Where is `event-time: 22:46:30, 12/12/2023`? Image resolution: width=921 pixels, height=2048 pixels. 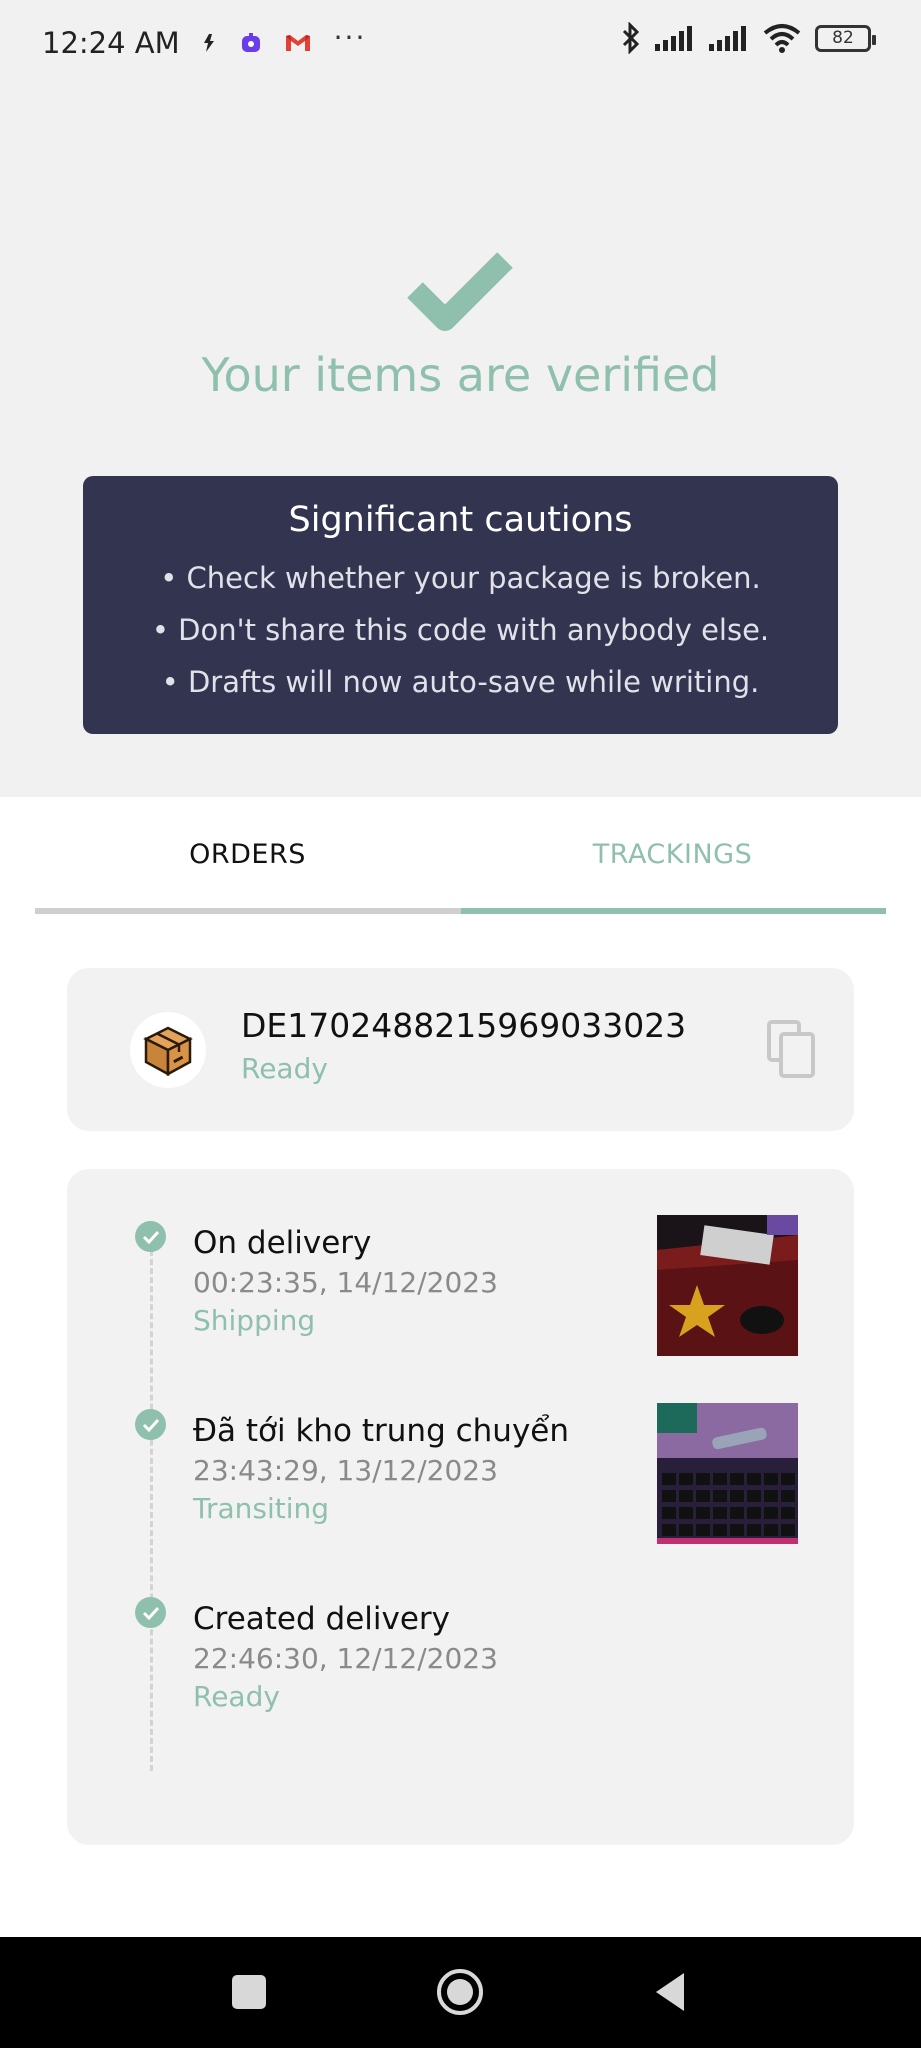 event-time: 22:46:30, 12/12/2023 is located at coordinates (345, 1658).